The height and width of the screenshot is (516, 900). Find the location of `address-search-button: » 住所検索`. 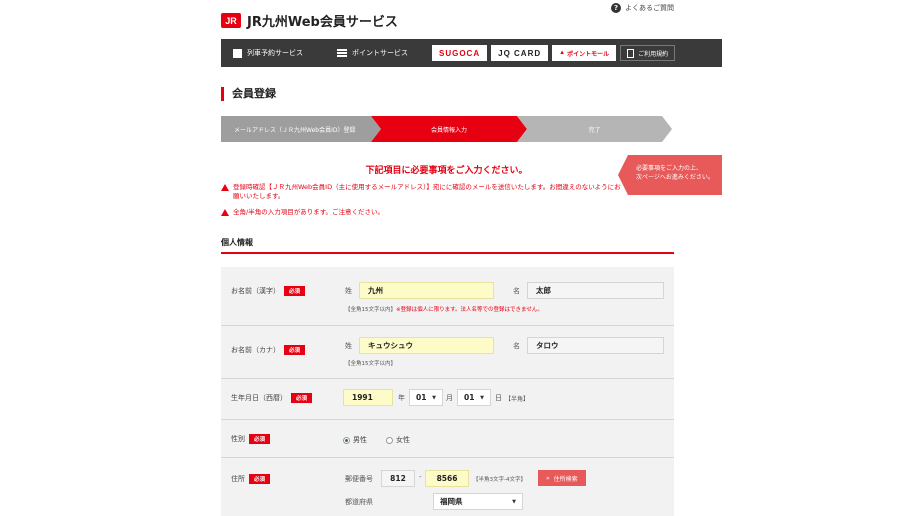

address-search-button: » 住所検索 is located at coordinates (562, 478).